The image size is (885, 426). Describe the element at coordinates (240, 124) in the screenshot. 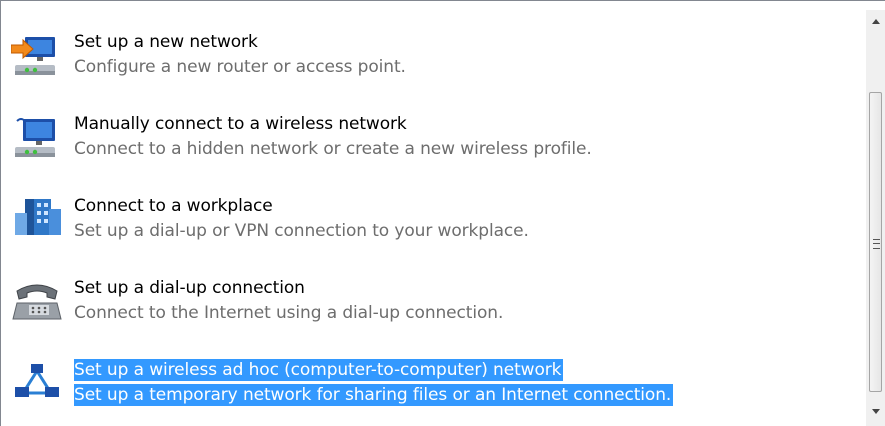

I see `option-title: Manually connect to a wireless network` at that location.